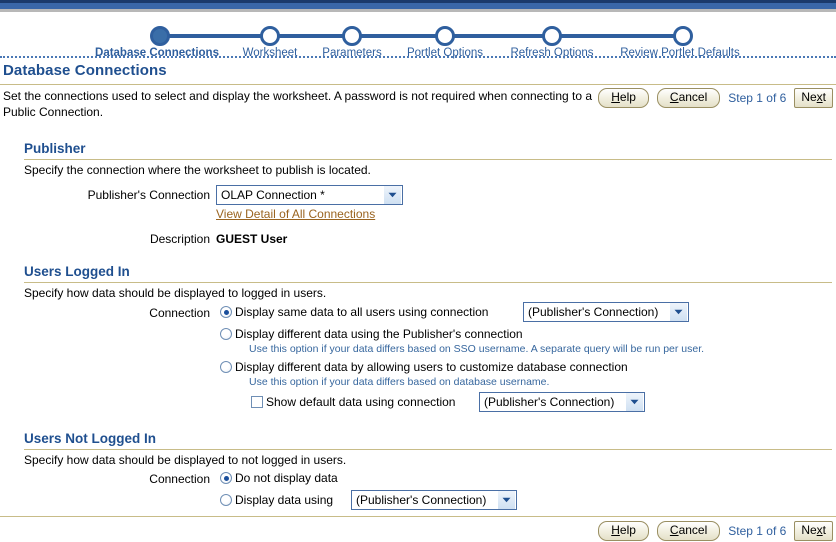 The image size is (836, 542). What do you see at coordinates (757, 98) in the screenshot?
I see `step-counter-top: Step 1 of 6` at bounding box center [757, 98].